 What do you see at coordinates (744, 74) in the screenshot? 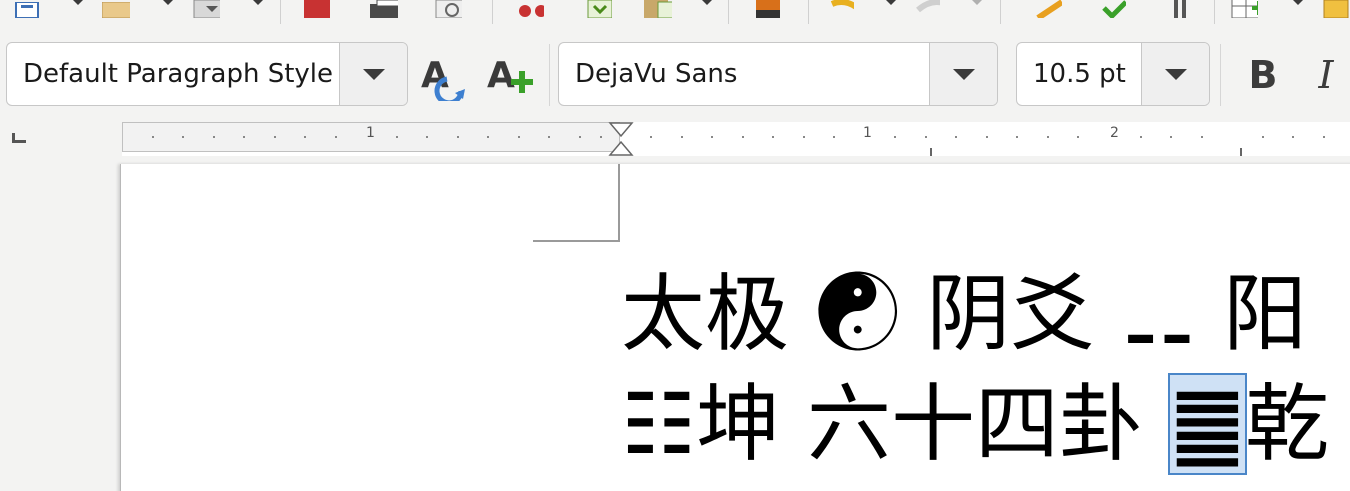
I see `font-name-input: DejaVu Sans` at bounding box center [744, 74].